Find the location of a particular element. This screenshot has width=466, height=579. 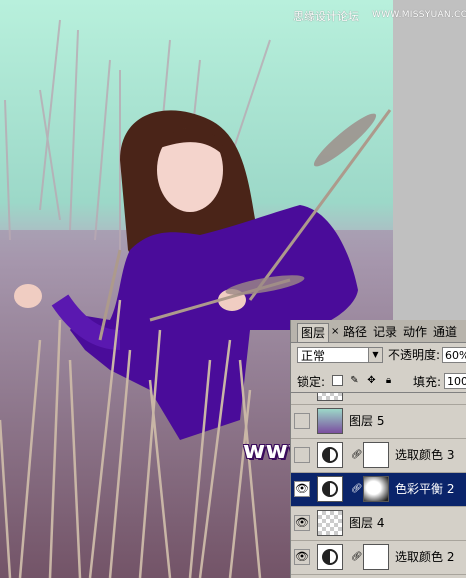

tab-actions: 动作 is located at coordinates (415, 332).